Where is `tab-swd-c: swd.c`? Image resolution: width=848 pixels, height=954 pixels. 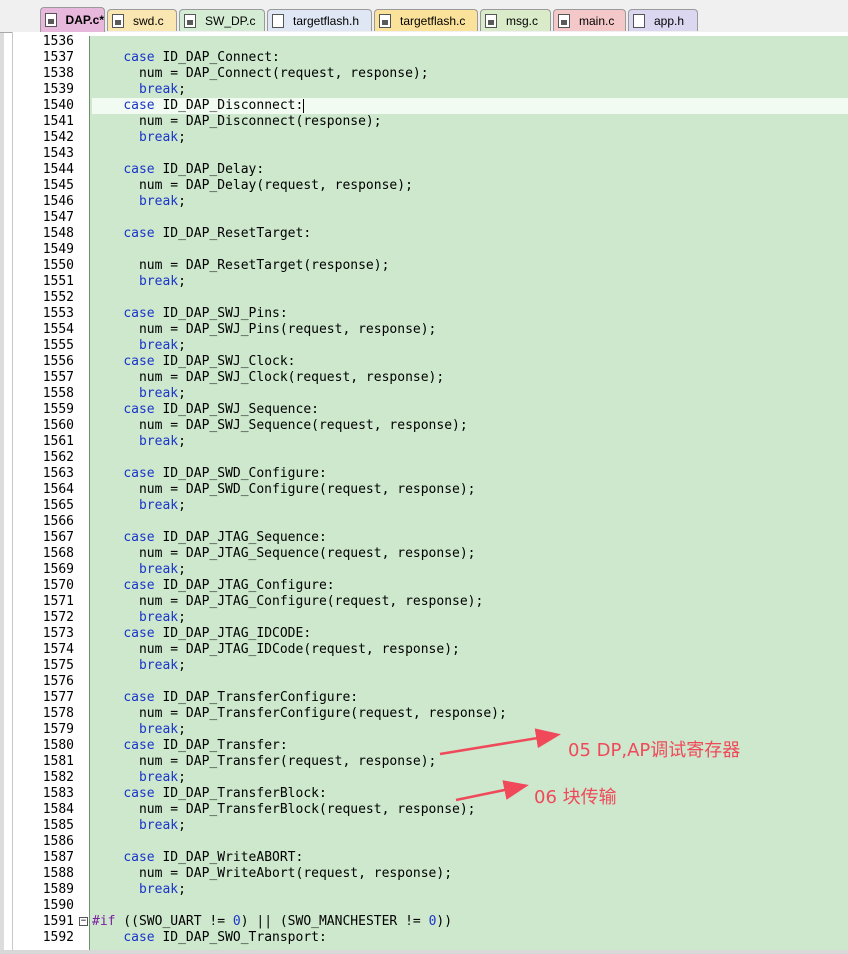
tab-swd-c: swd.c is located at coordinates (142, 20).